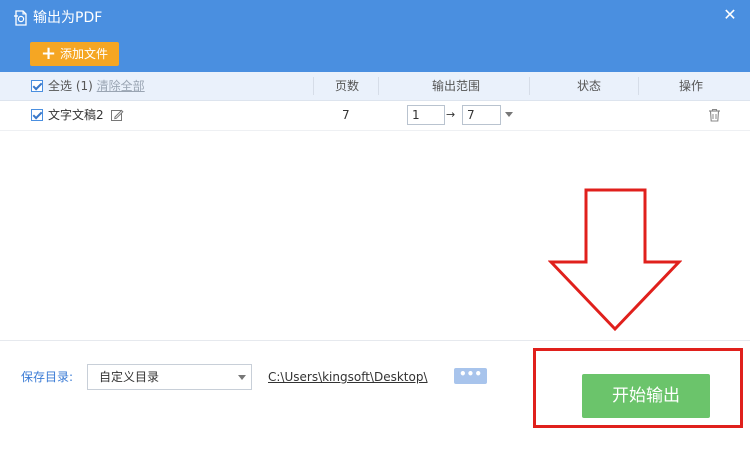 This screenshot has width=750, height=451. What do you see at coordinates (169, 377) in the screenshot?
I see `directory-mode-select: 自定义目录` at bounding box center [169, 377].